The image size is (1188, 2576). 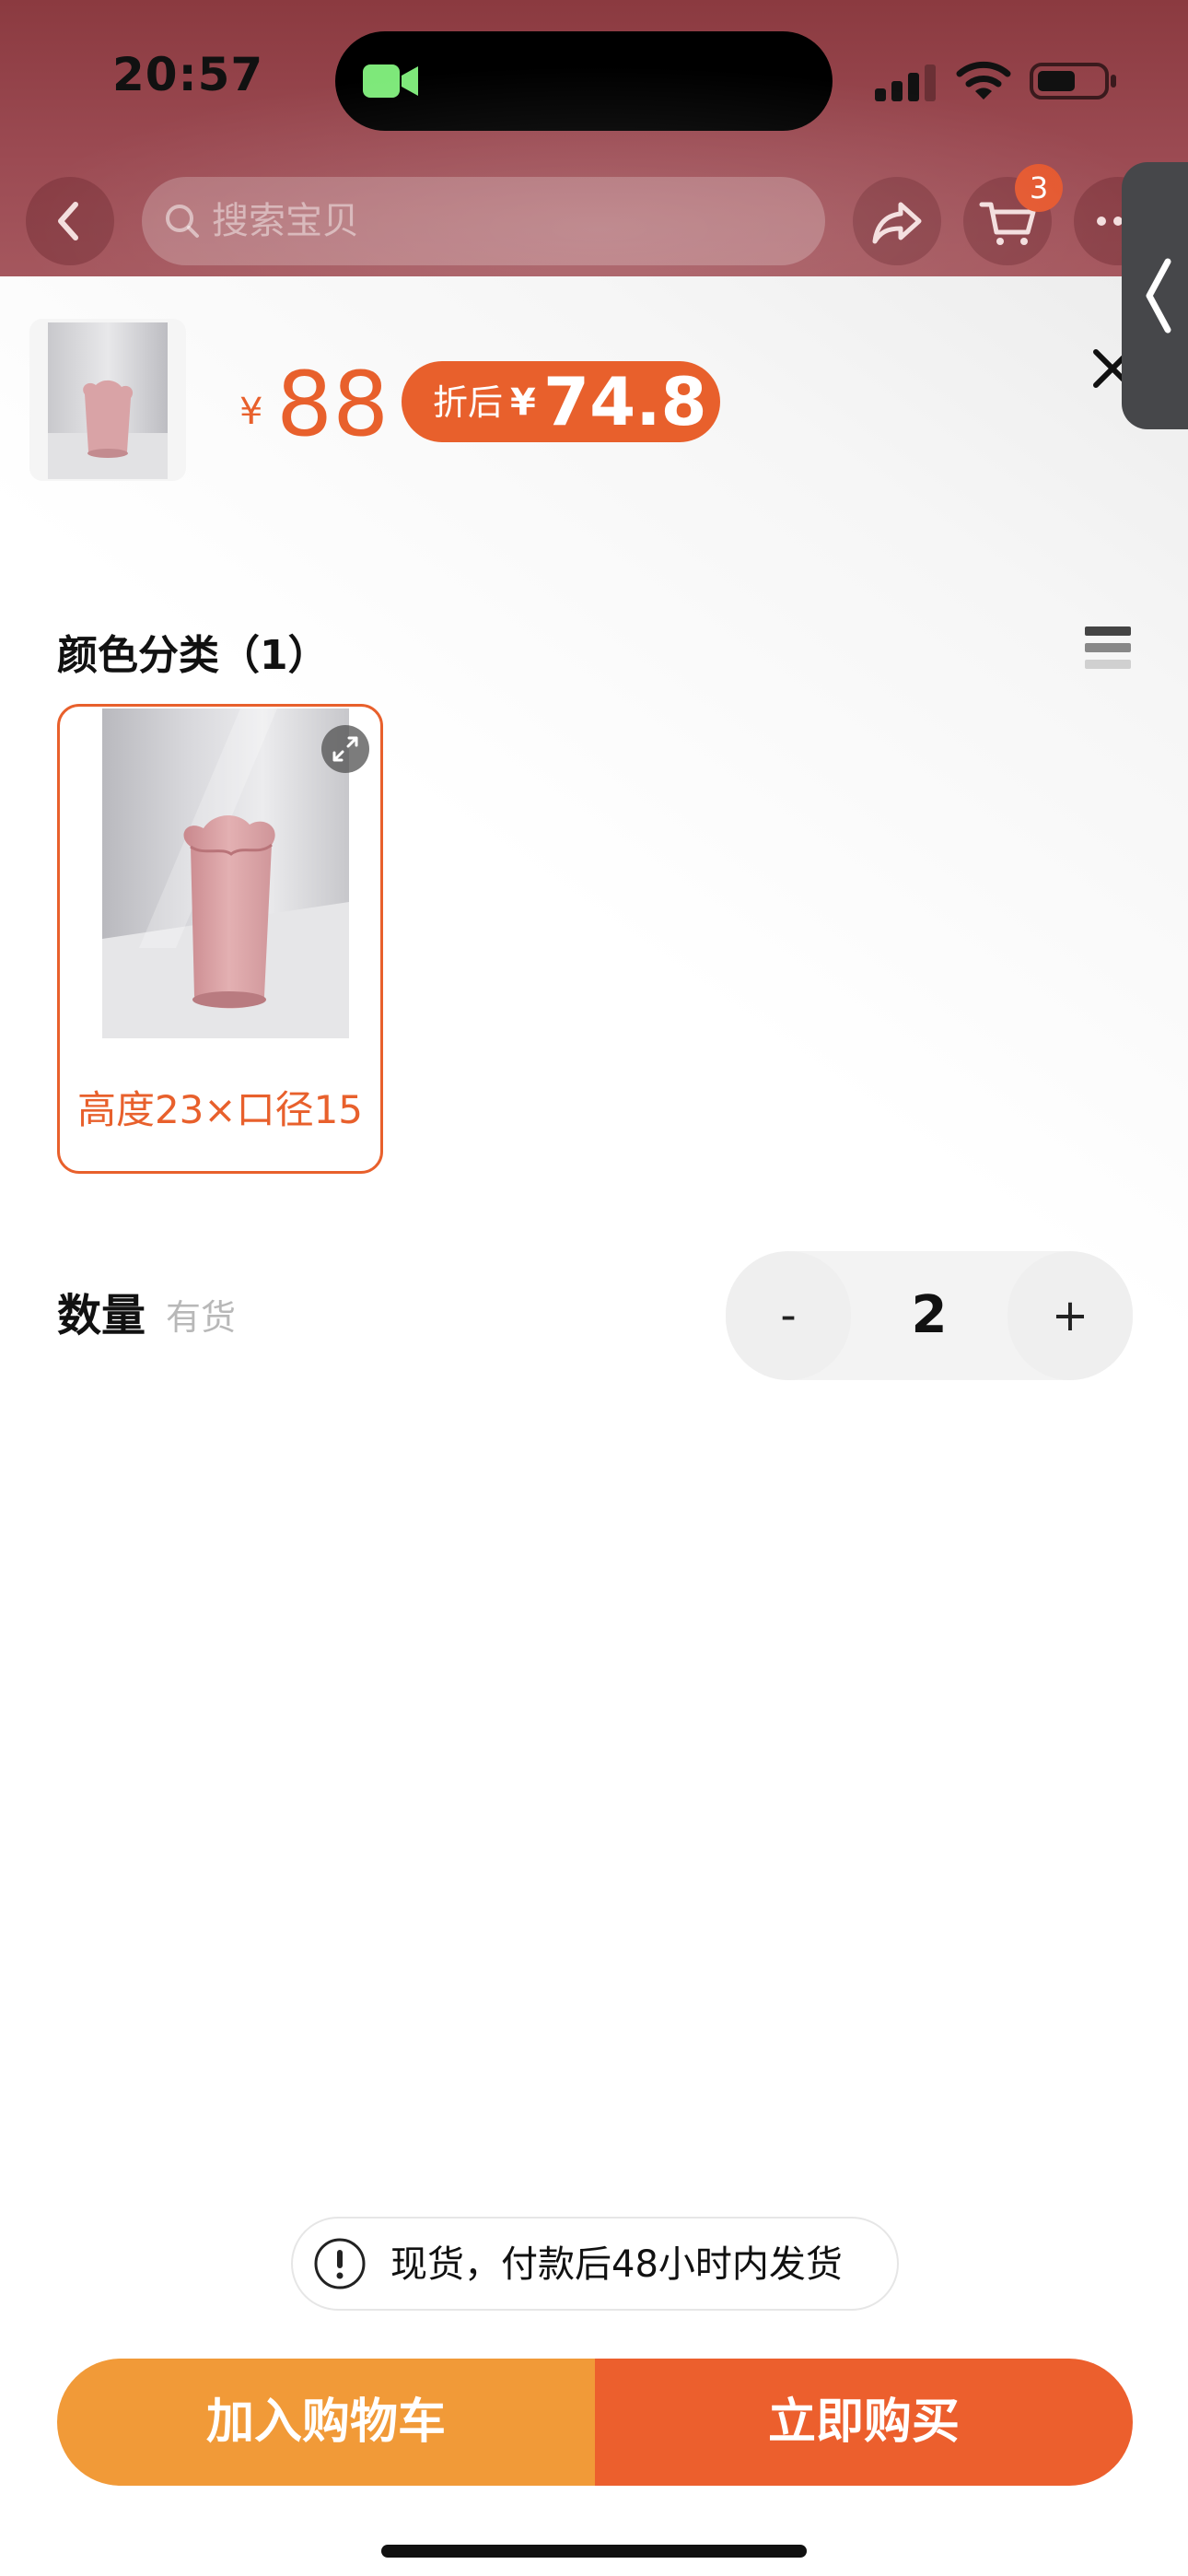 I want to click on side-floating-tab, so click(x=1155, y=295).